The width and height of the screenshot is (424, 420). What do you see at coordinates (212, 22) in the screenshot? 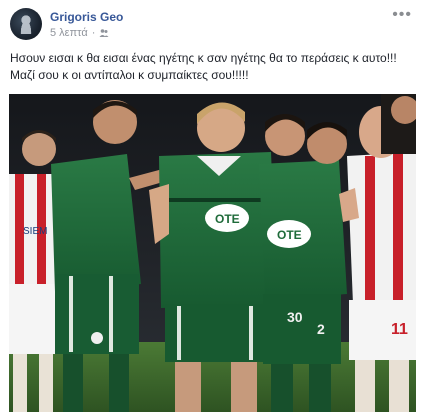
I see `post-header: Grigoris Geo 5 λεπτά · •••` at bounding box center [212, 22].